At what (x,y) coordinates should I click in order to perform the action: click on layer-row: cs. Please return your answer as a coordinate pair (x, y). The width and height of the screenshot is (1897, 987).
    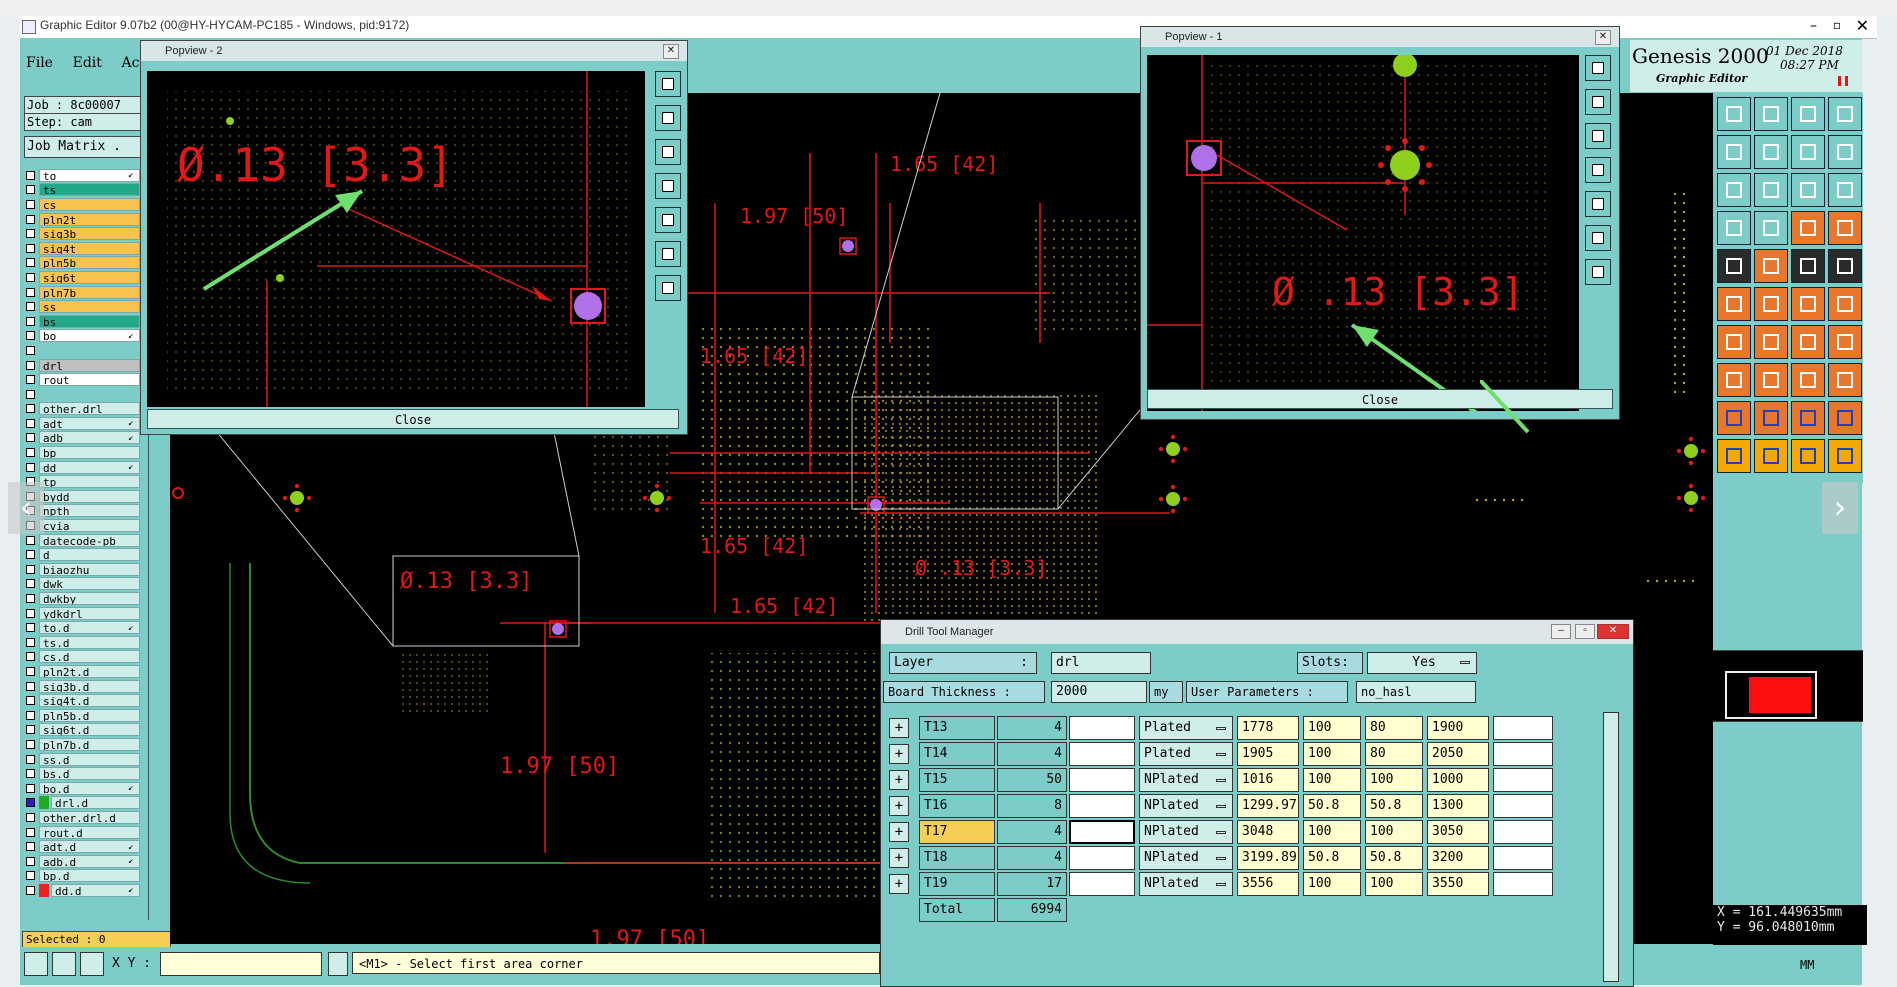
    Looking at the image, I should click on (83, 204).